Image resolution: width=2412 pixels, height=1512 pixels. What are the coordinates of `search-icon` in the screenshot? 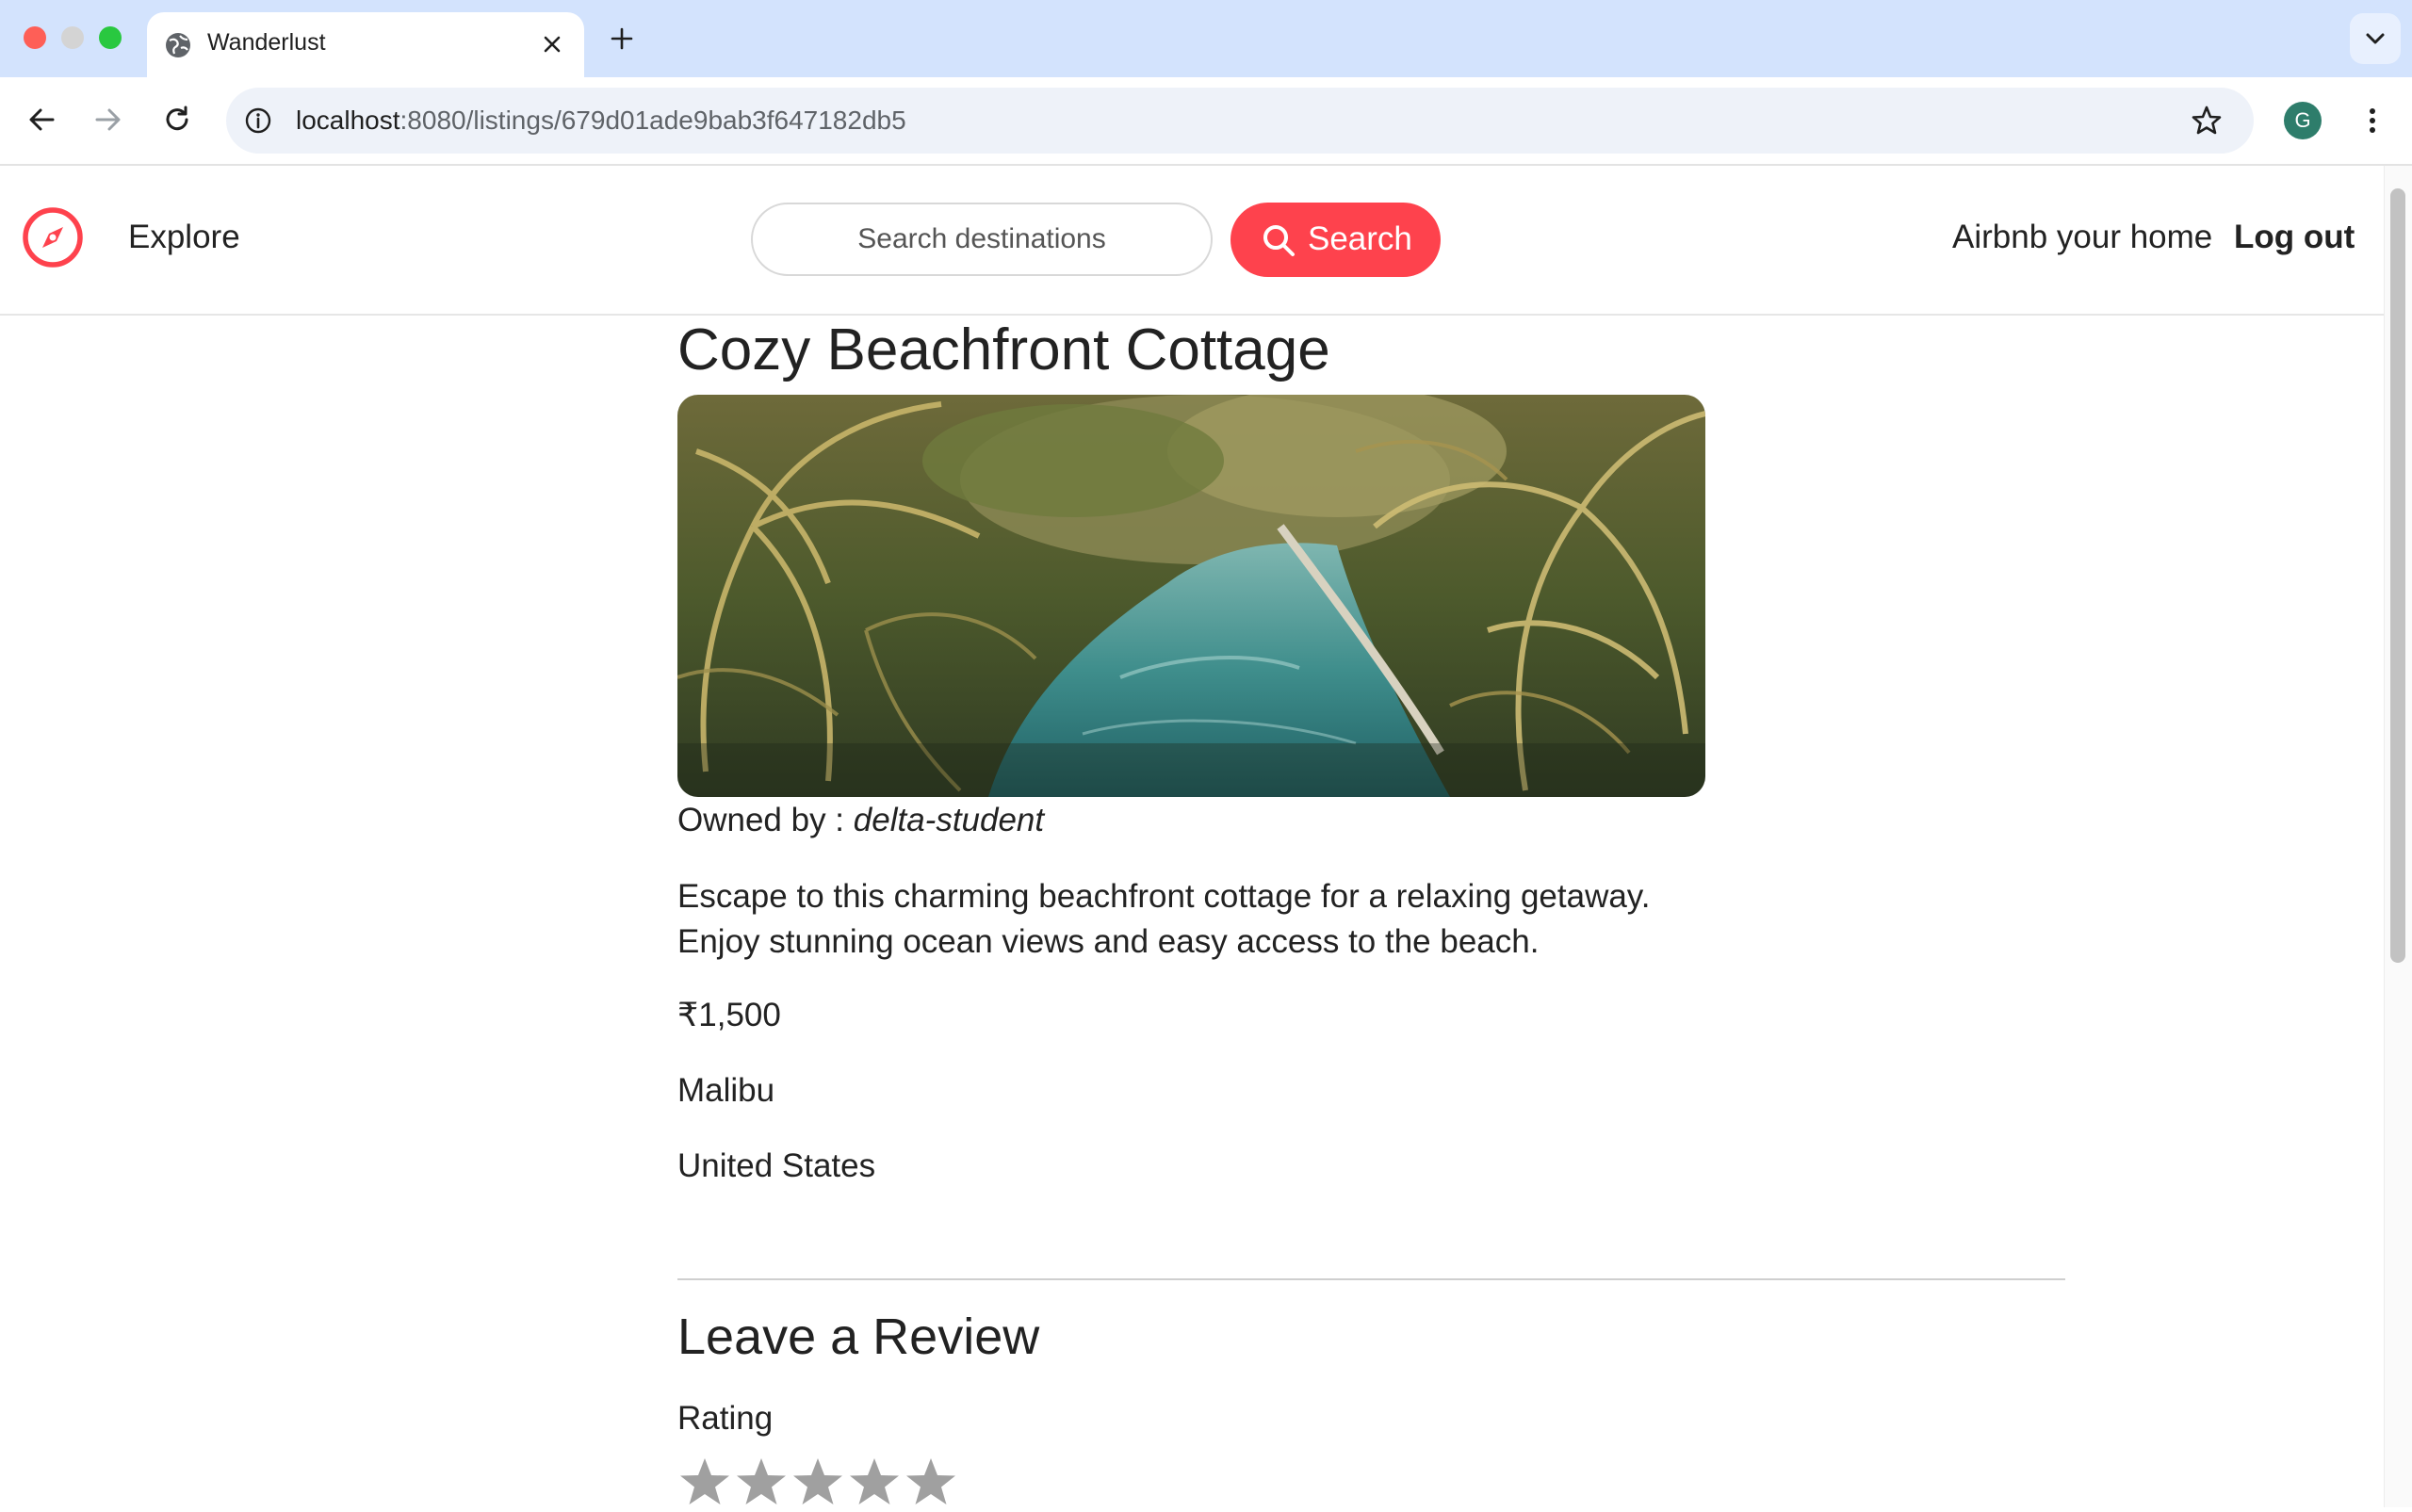 It's located at (1279, 240).